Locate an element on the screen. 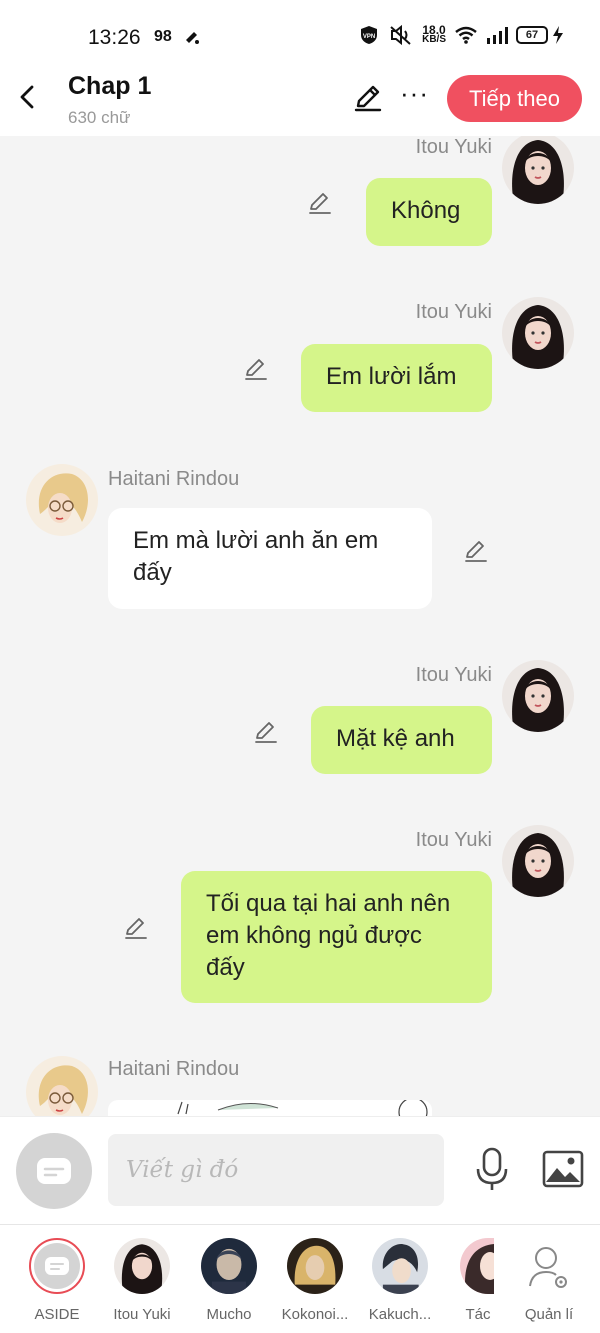 This screenshot has height=1333, width=600. manage-characters-button: Quản lí is located at coordinates (549, 1280).